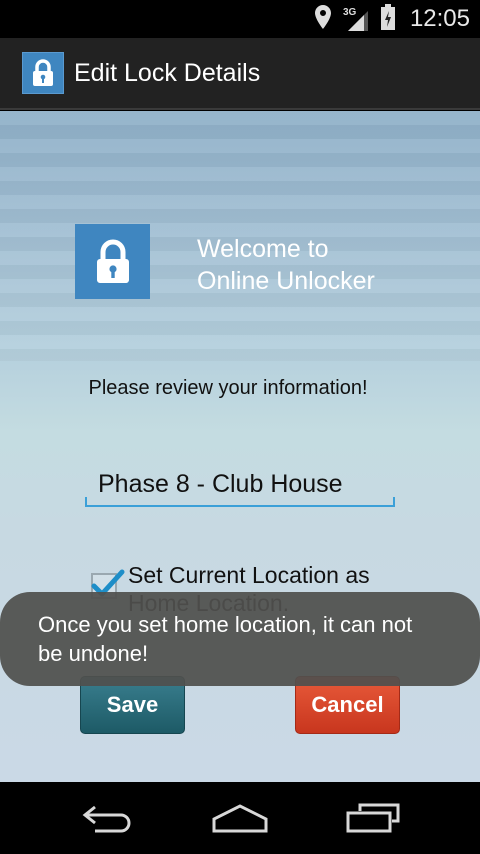  I want to click on clock: 12:05, so click(439, 18).